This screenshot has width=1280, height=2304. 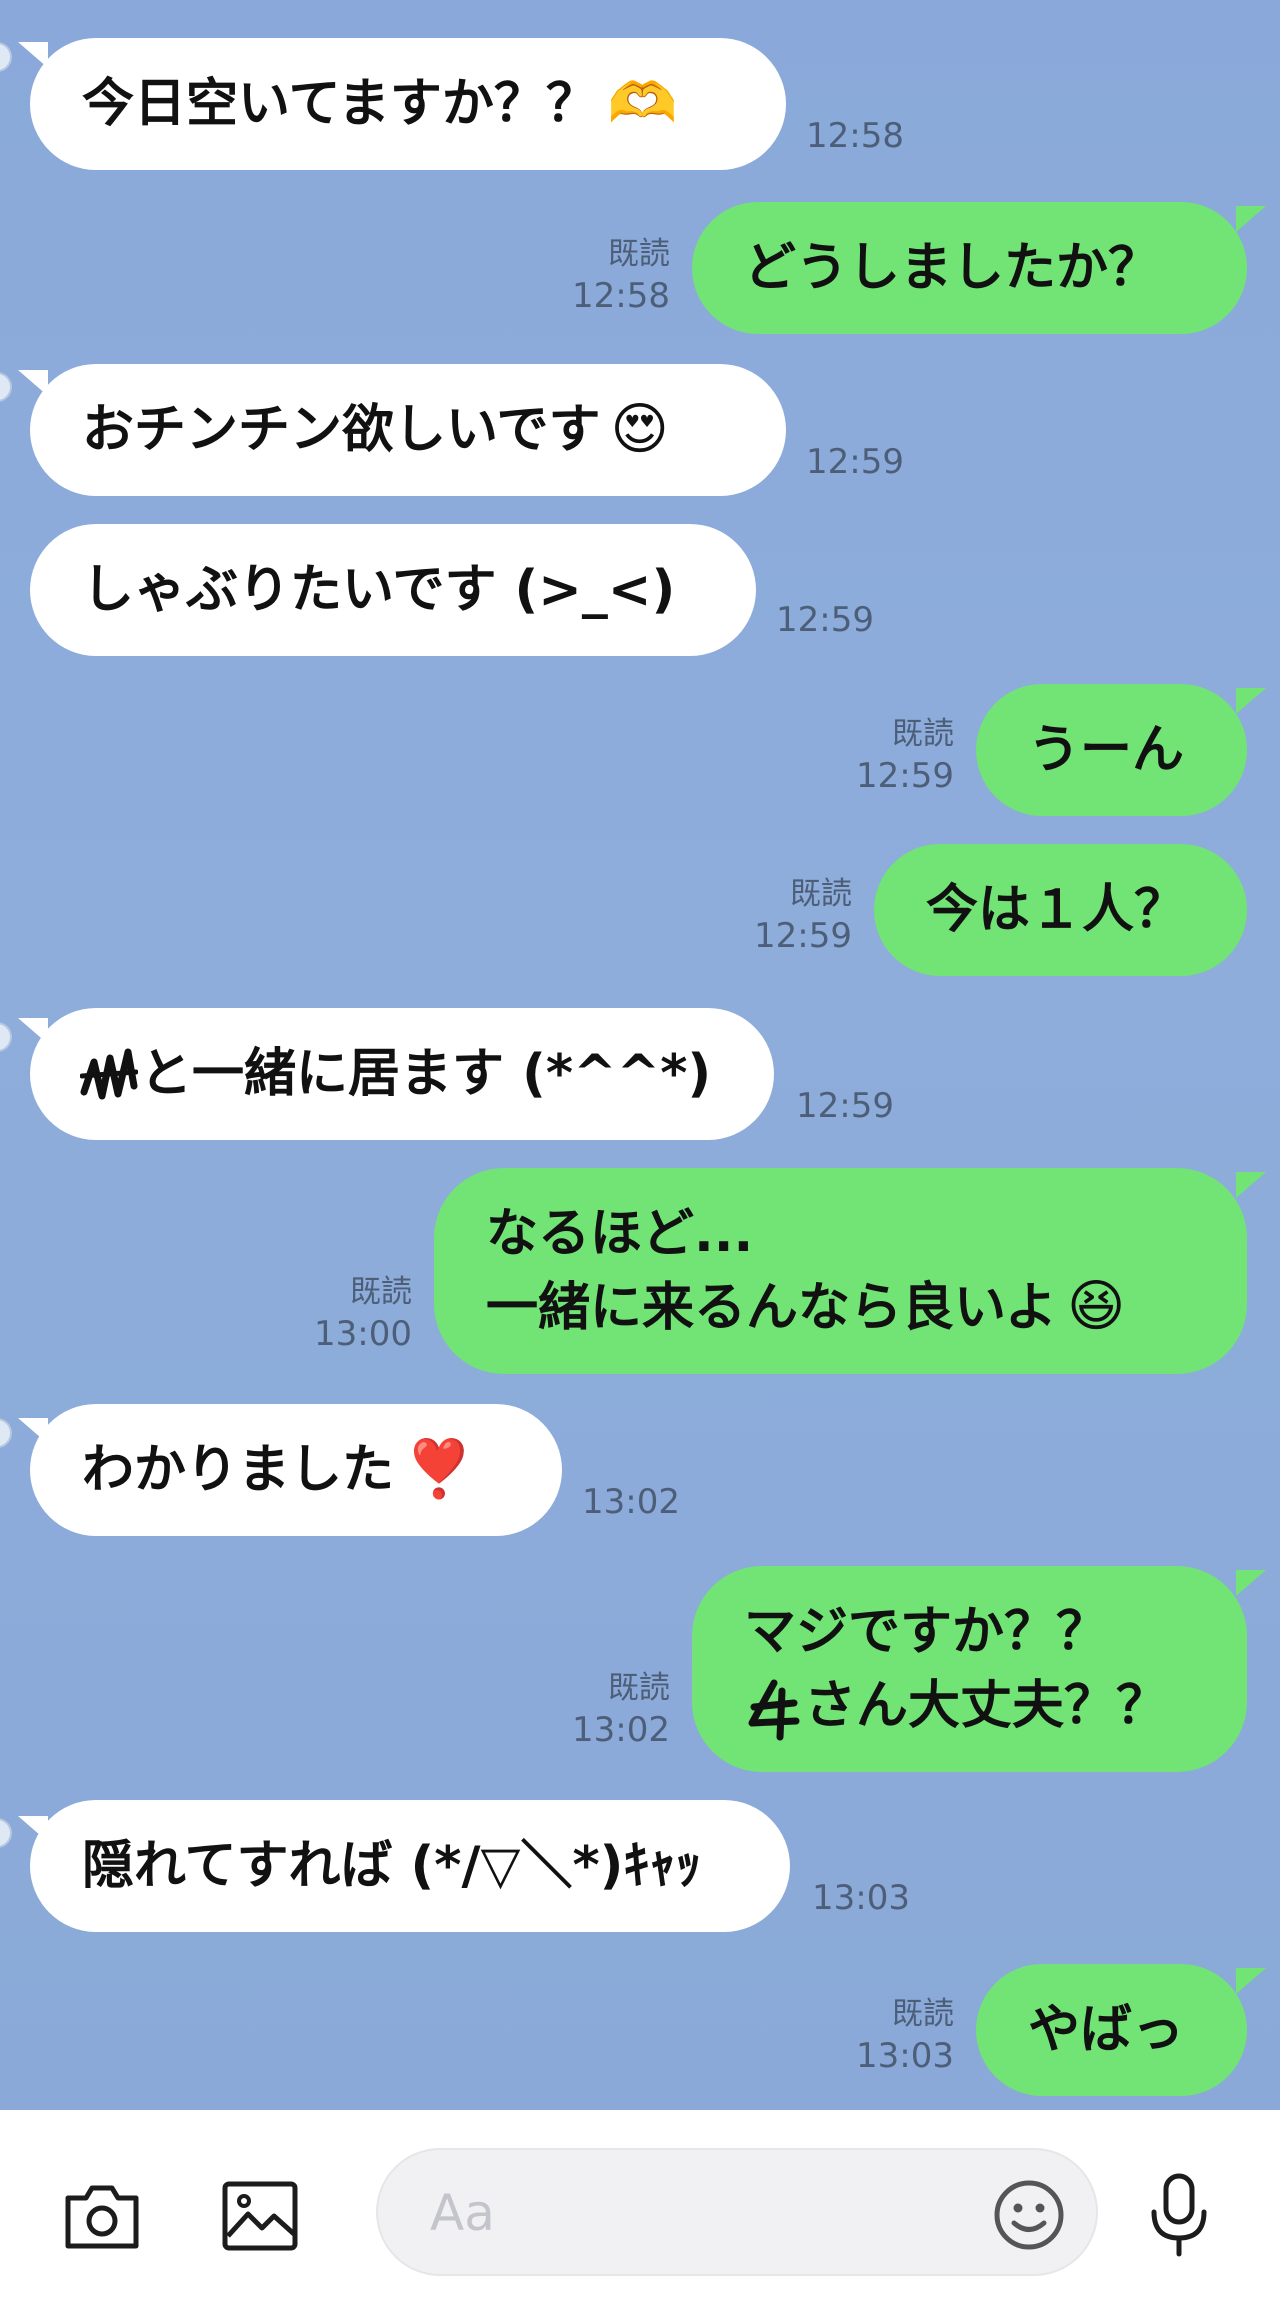 I want to click on message-text: どうしましたか？, so click(x=952, y=268).